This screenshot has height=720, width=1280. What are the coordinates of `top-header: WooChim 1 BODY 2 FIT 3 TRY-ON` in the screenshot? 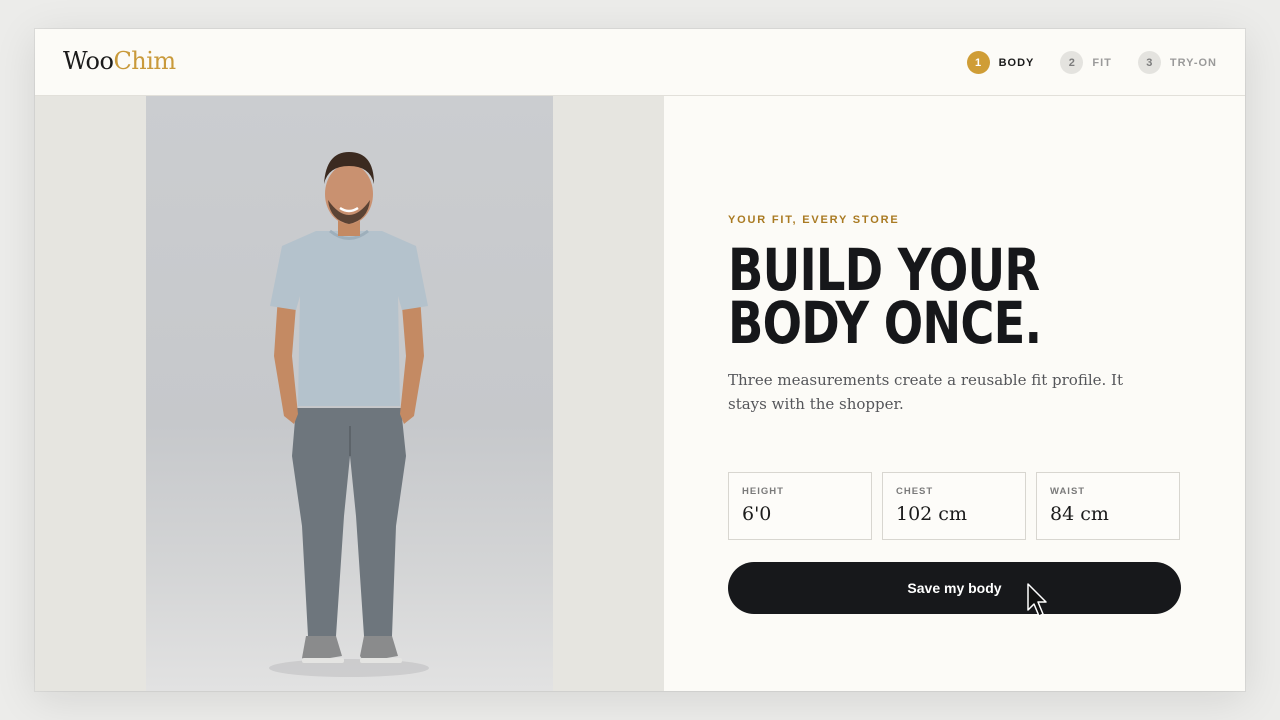 It's located at (640, 62).